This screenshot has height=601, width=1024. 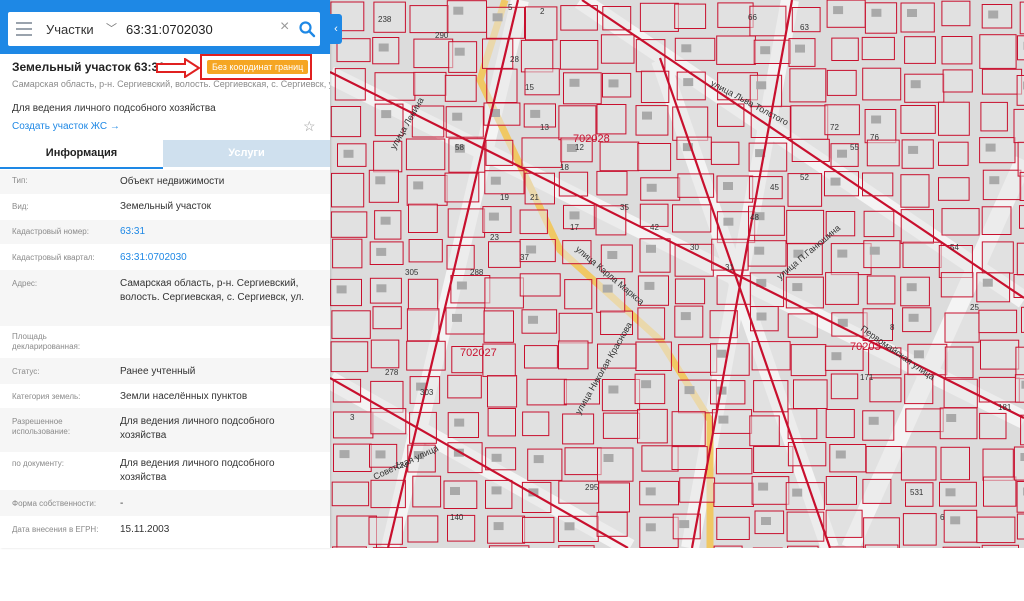 What do you see at coordinates (111, 28) in the screenshot?
I see `chevron-down-icon: ﹀` at bounding box center [111, 28].